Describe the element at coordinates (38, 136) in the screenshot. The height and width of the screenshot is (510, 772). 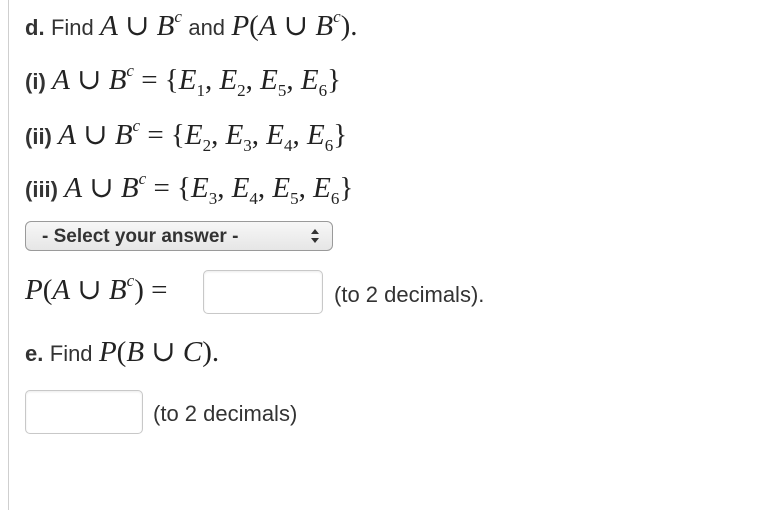
I see `option-ii-label: (ii)` at that location.